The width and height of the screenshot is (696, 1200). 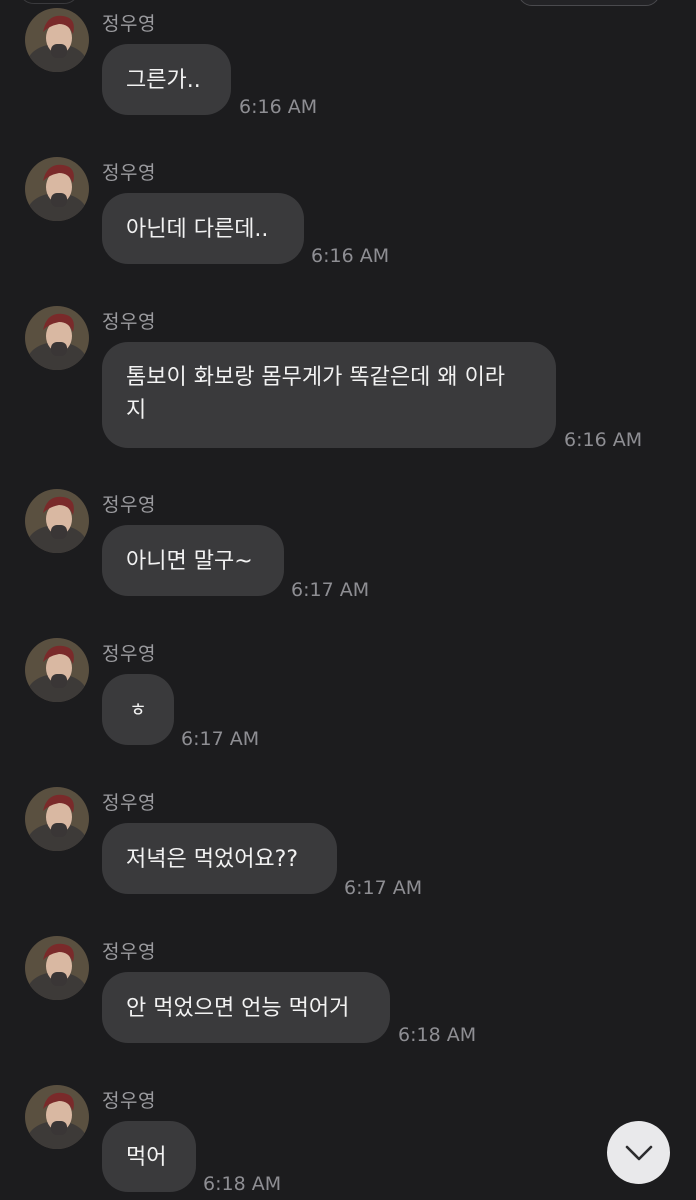 What do you see at coordinates (193, 560) in the screenshot?
I see `message-bubble: 아니면 말구~` at bounding box center [193, 560].